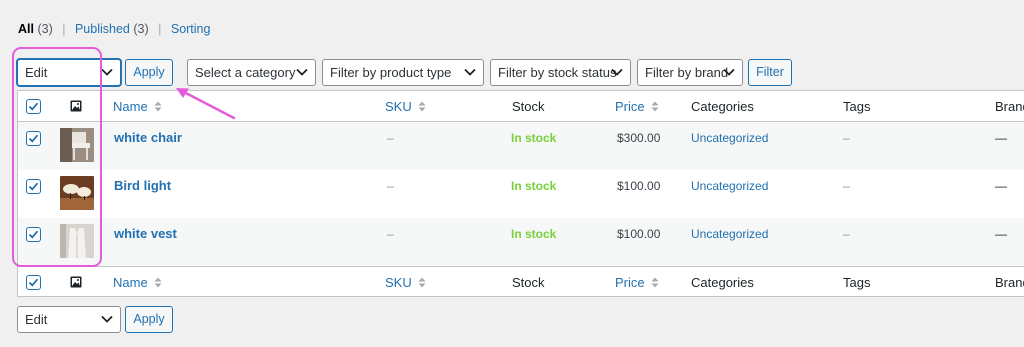  I want to click on select-all-checkbox-footer, so click(33, 282).